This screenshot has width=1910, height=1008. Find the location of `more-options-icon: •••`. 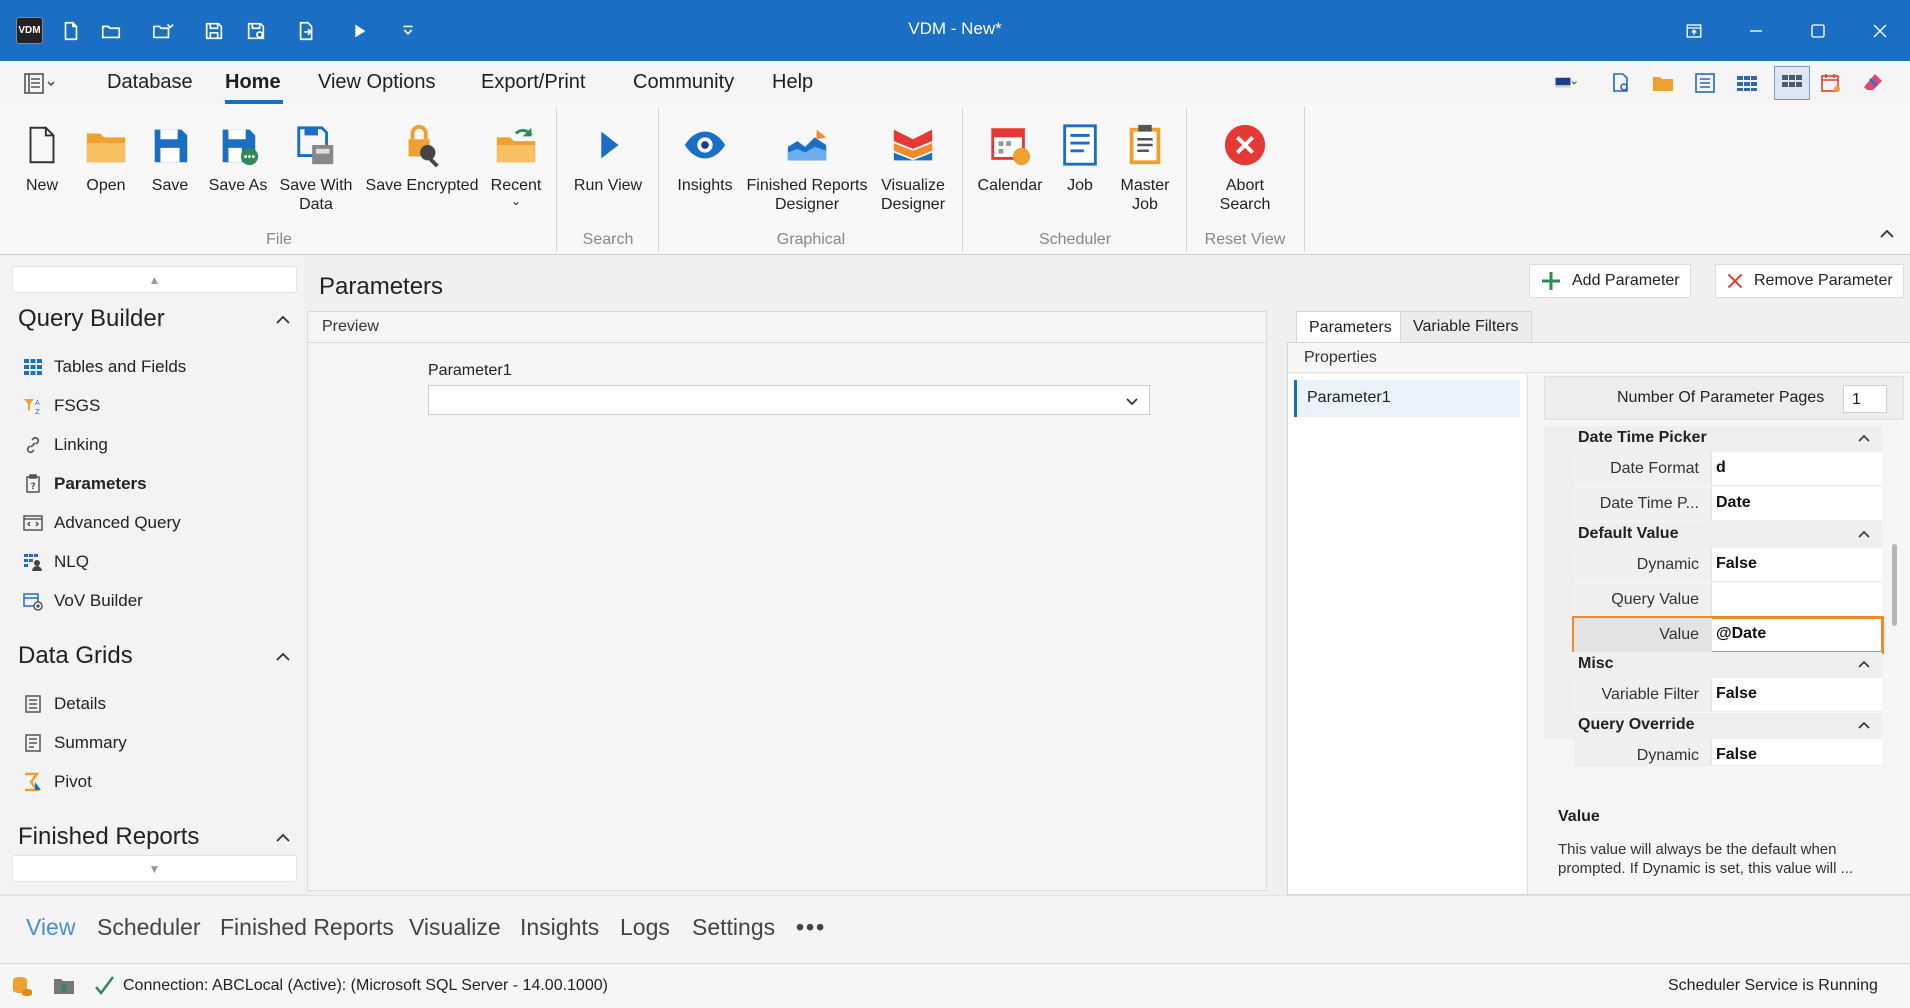

more-options-icon: ••• is located at coordinates (811, 927).